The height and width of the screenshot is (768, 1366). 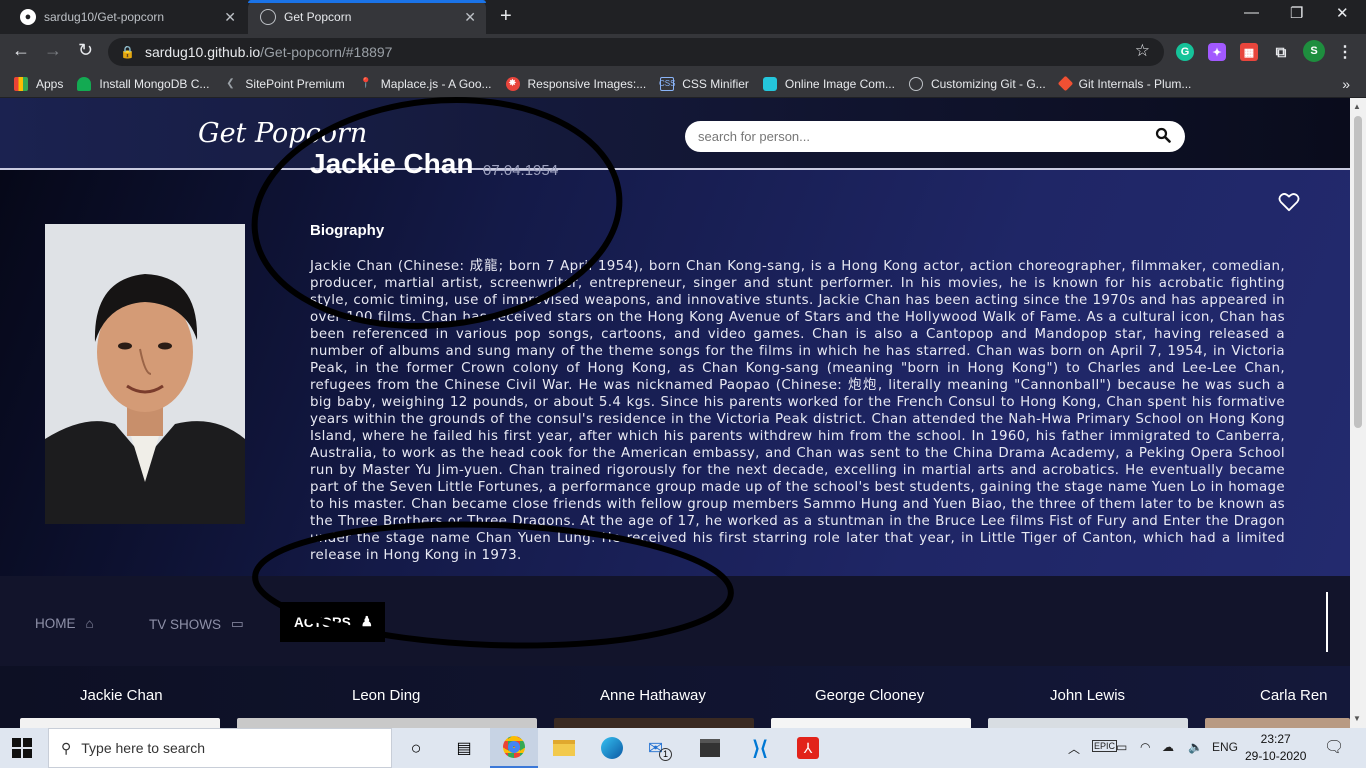 What do you see at coordinates (1251, 12) in the screenshot?
I see `minimize-button: —` at bounding box center [1251, 12].